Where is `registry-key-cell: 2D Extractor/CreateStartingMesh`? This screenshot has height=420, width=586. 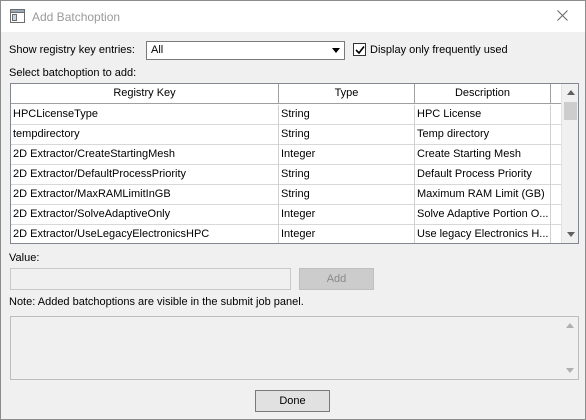
registry-key-cell: 2D Extractor/CreateStartingMesh is located at coordinates (145, 155).